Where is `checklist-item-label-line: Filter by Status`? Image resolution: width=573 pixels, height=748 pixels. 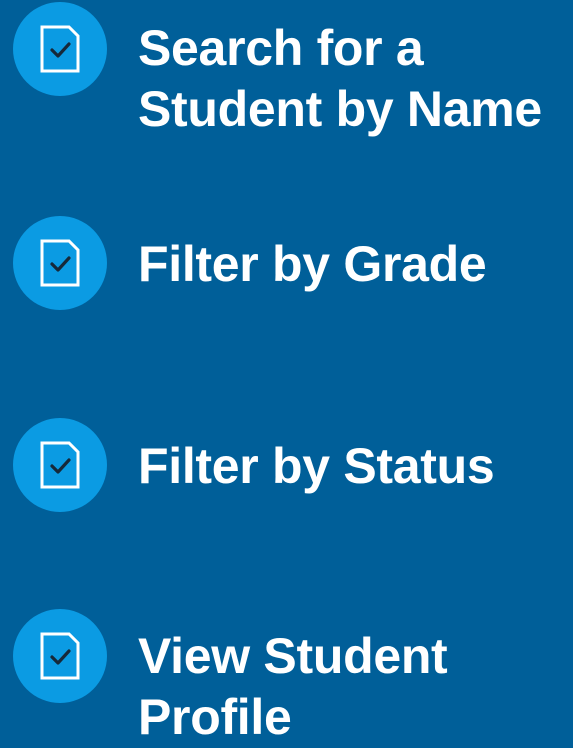
checklist-item-label-line: Filter by Status is located at coordinates (316, 466).